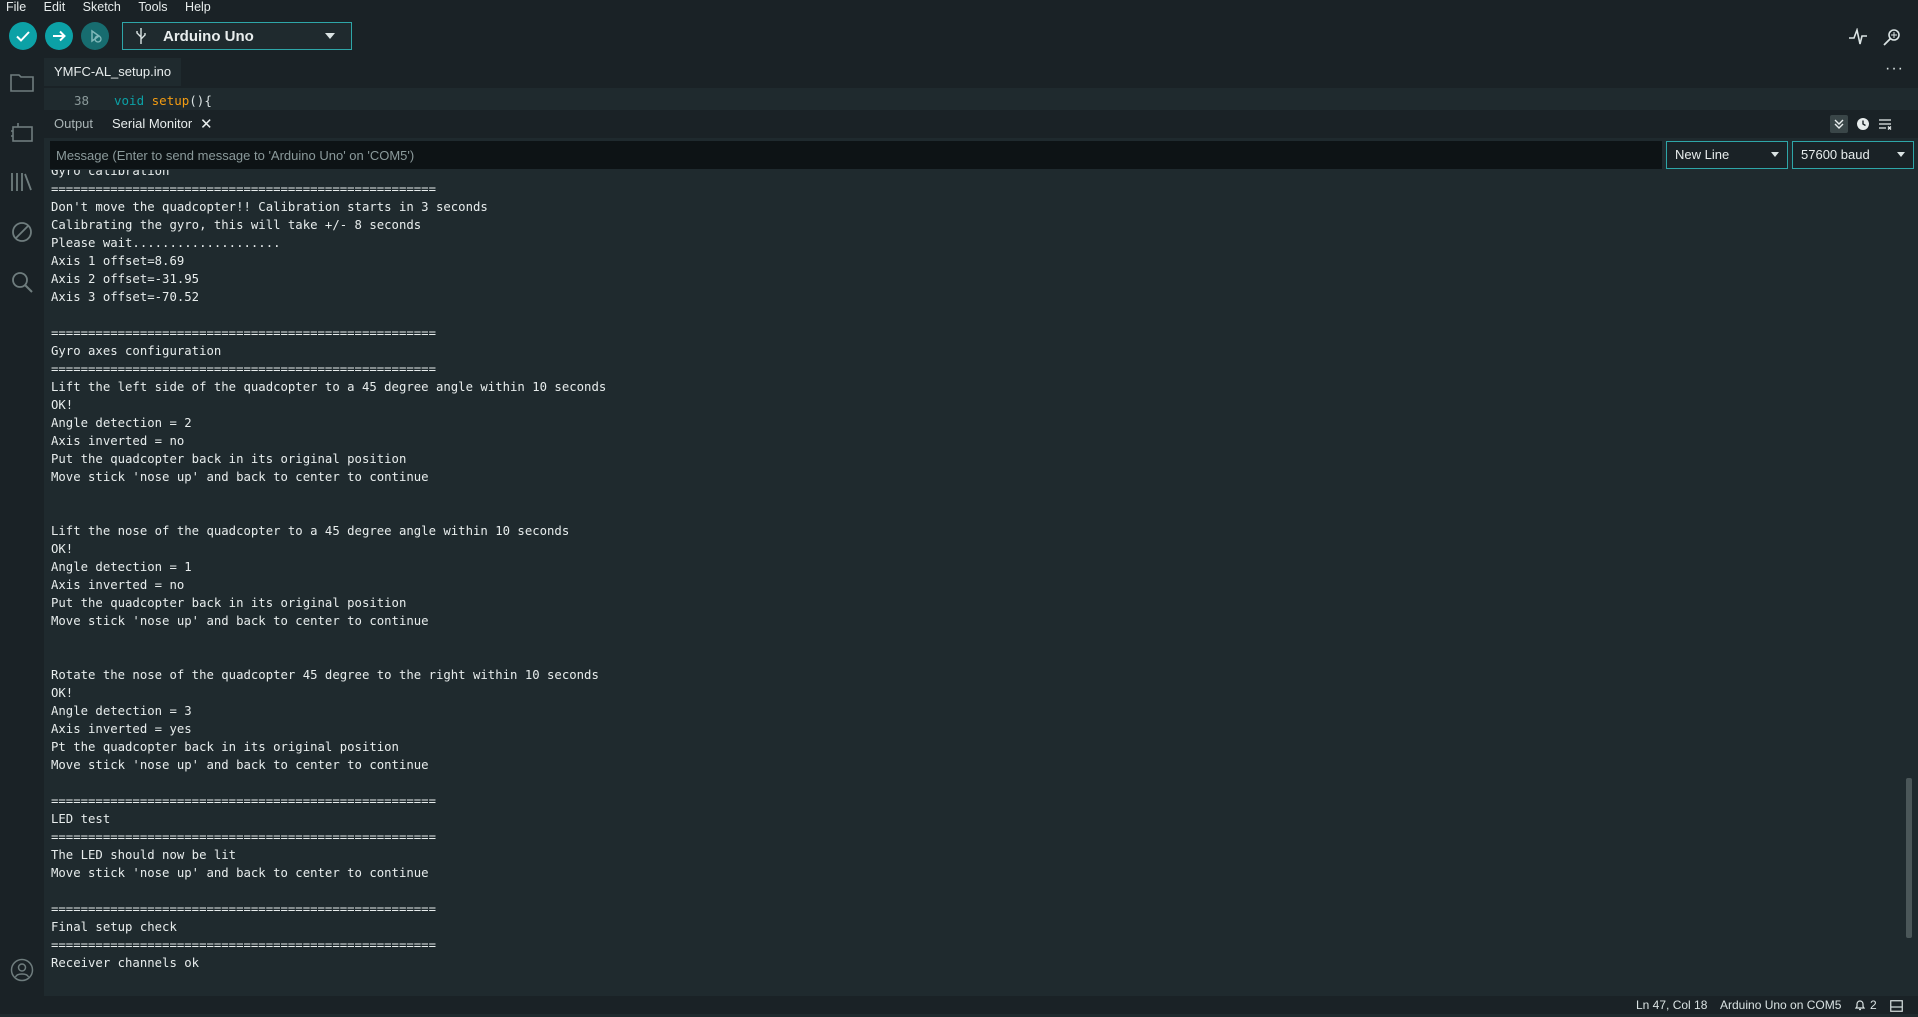 The height and width of the screenshot is (1017, 1918). Describe the element at coordinates (113, 72) in the screenshot. I see `tab-sketch-file: YMFC-AL_setup.ino` at that location.